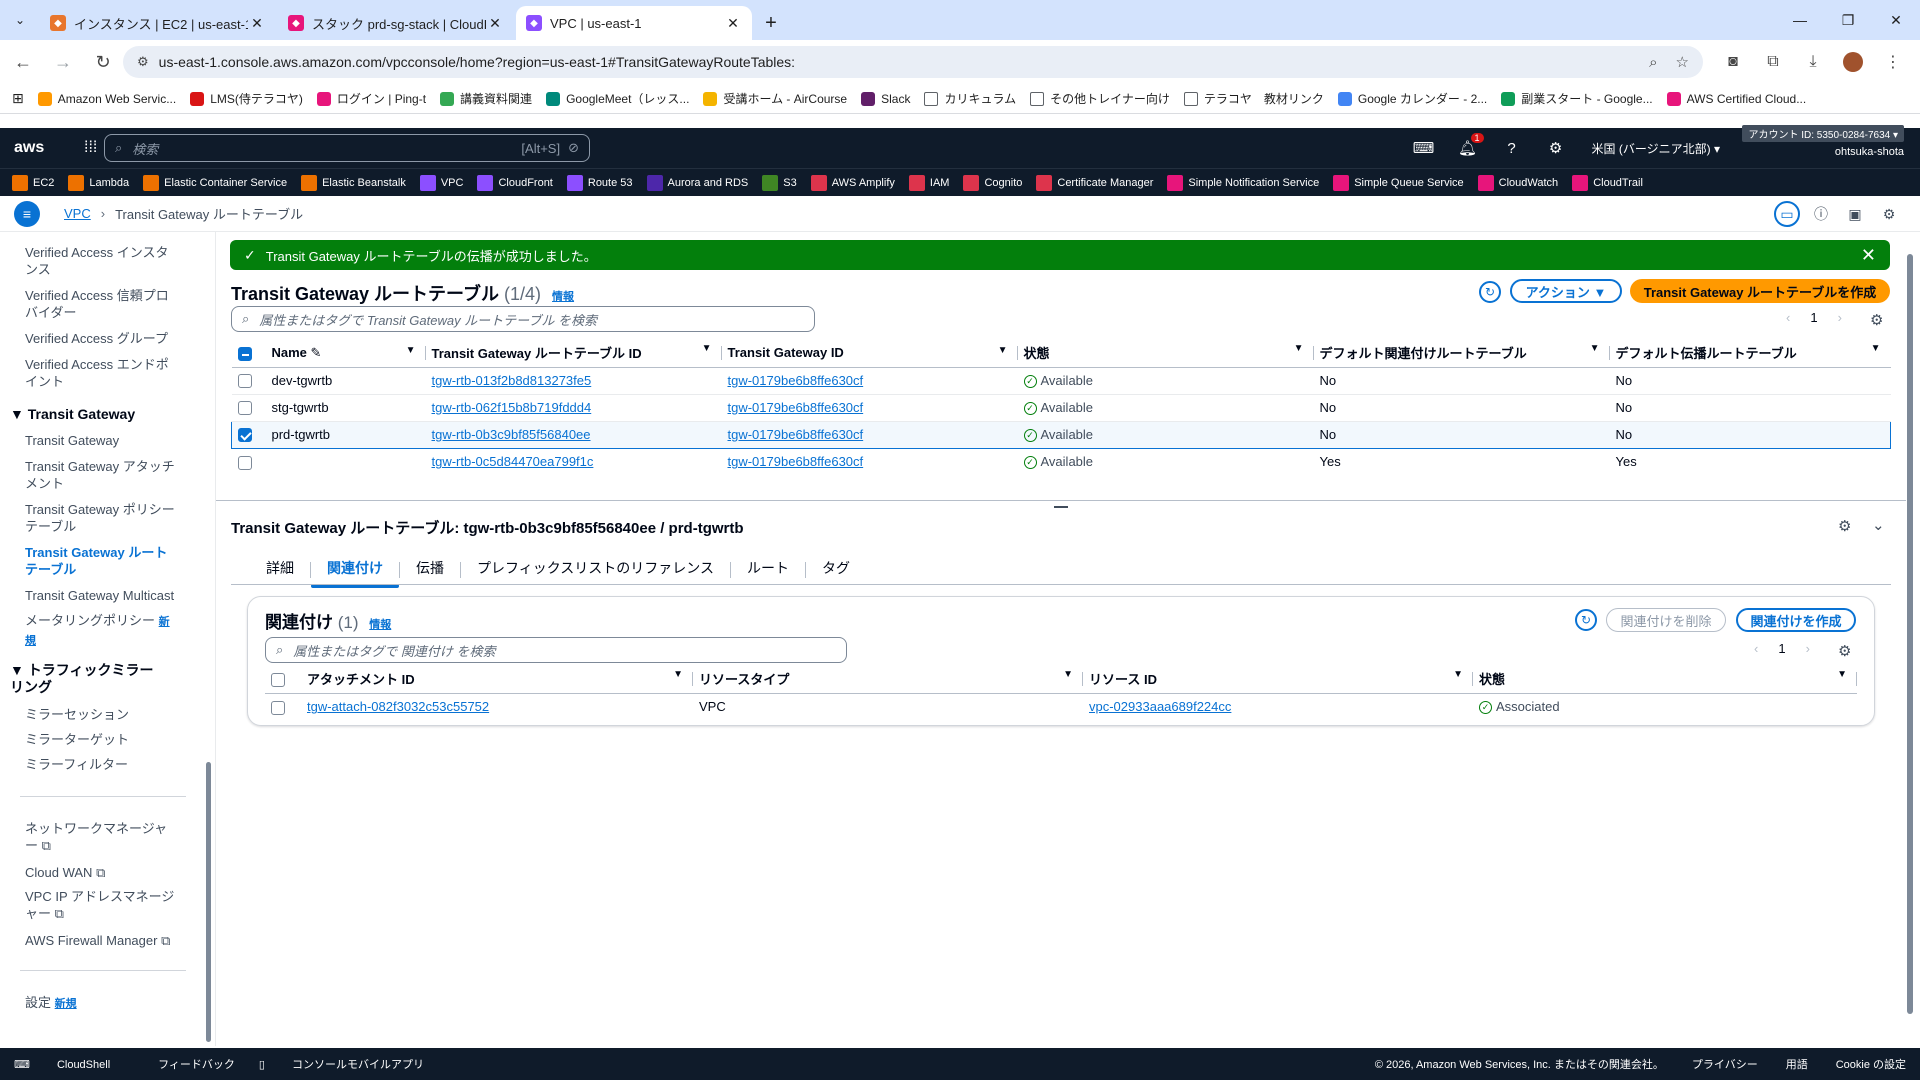 The height and width of the screenshot is (1080, 1920). I want to click on delete-association-button: 関連付けを削除, so click(1666, 620).